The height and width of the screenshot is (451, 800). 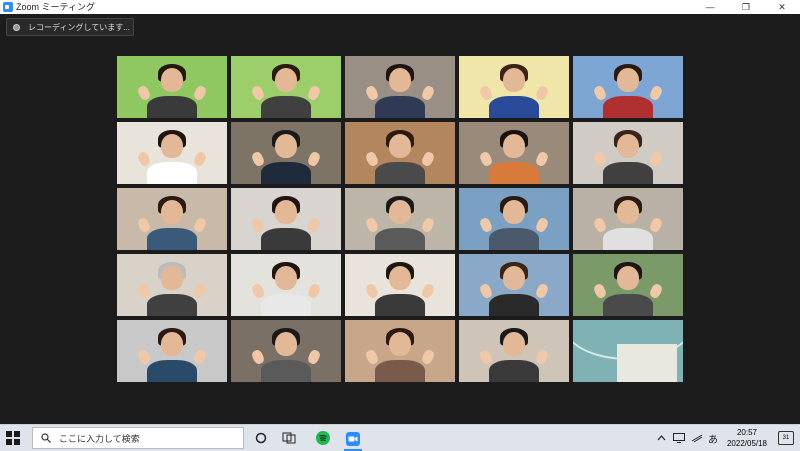 I want to click on restore-button: ❐, so click(x=746, y=7).